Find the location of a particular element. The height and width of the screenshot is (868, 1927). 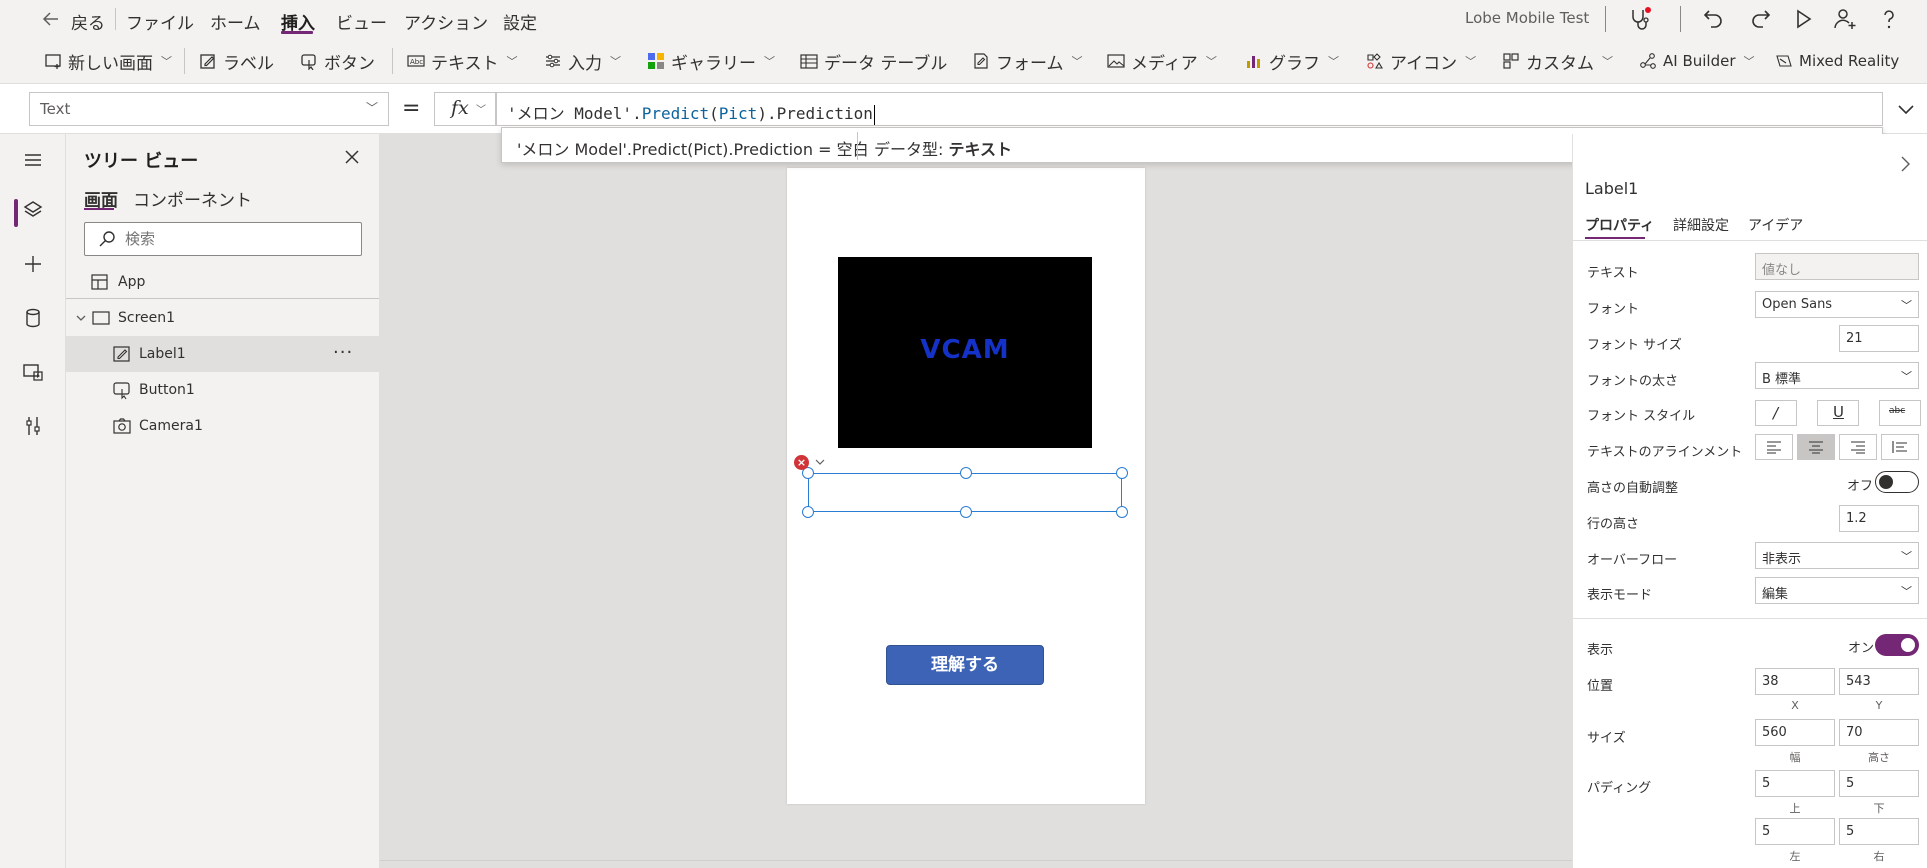

expand-formula-bar-icon is located at coordinates (1906, 109).